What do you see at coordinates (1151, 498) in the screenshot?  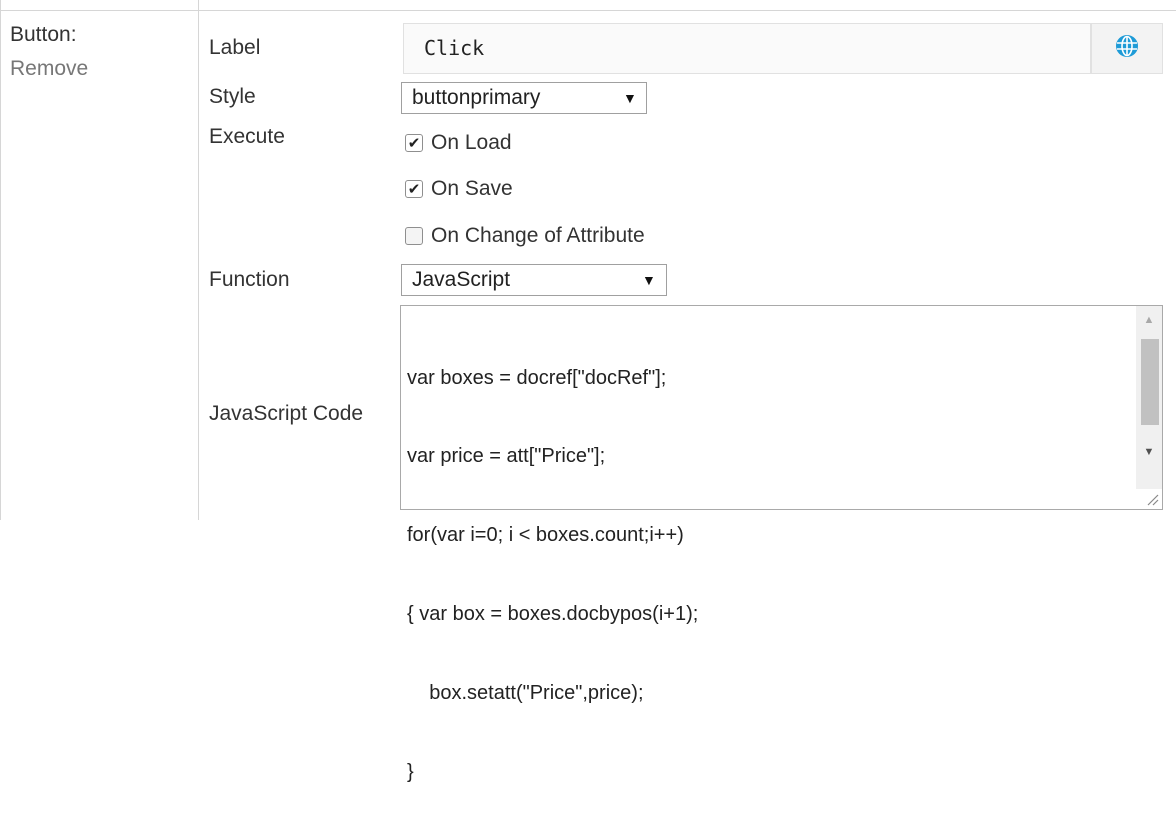 I see `resize-grip-icon` at bounding box center [1151, 498].